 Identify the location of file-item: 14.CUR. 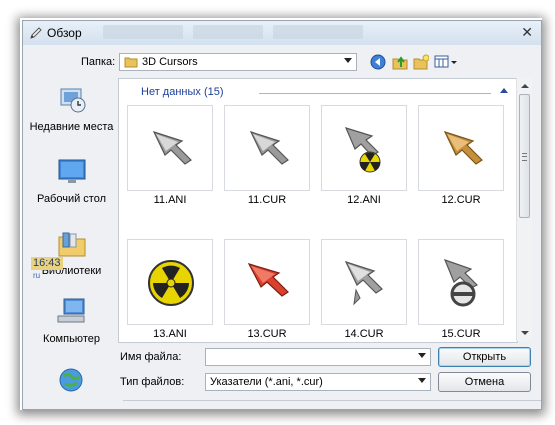
(364, 290).